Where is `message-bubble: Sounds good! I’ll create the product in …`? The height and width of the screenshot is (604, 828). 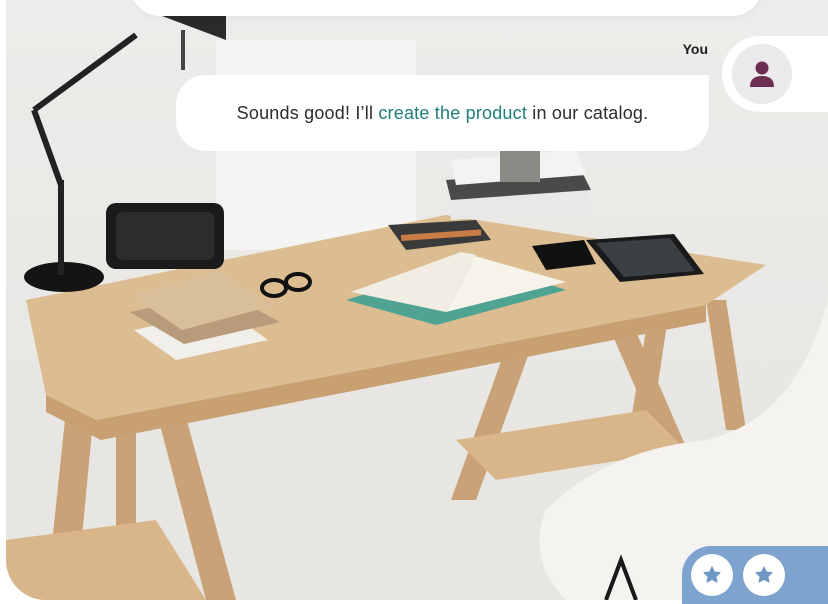 message-bubble: Sounds good! I’ll create the product in … is located at coordinates (442, 113).